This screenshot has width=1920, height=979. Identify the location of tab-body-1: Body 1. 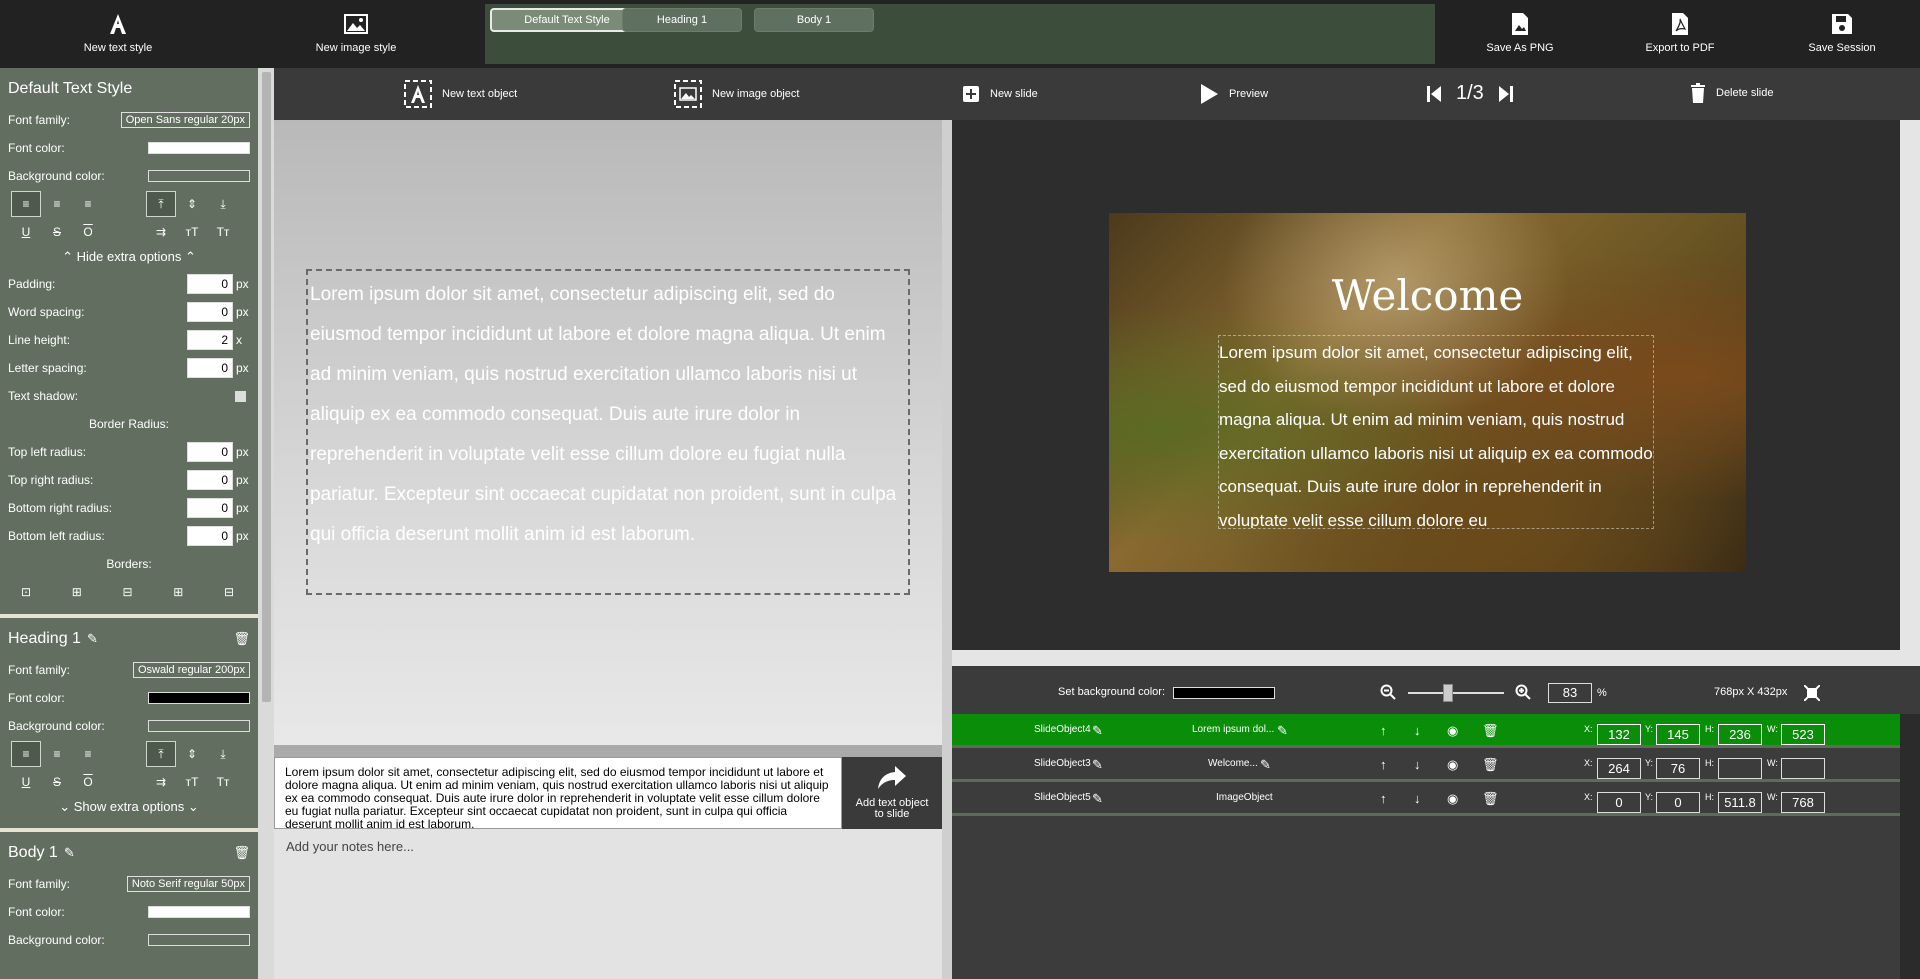
(814, 20).